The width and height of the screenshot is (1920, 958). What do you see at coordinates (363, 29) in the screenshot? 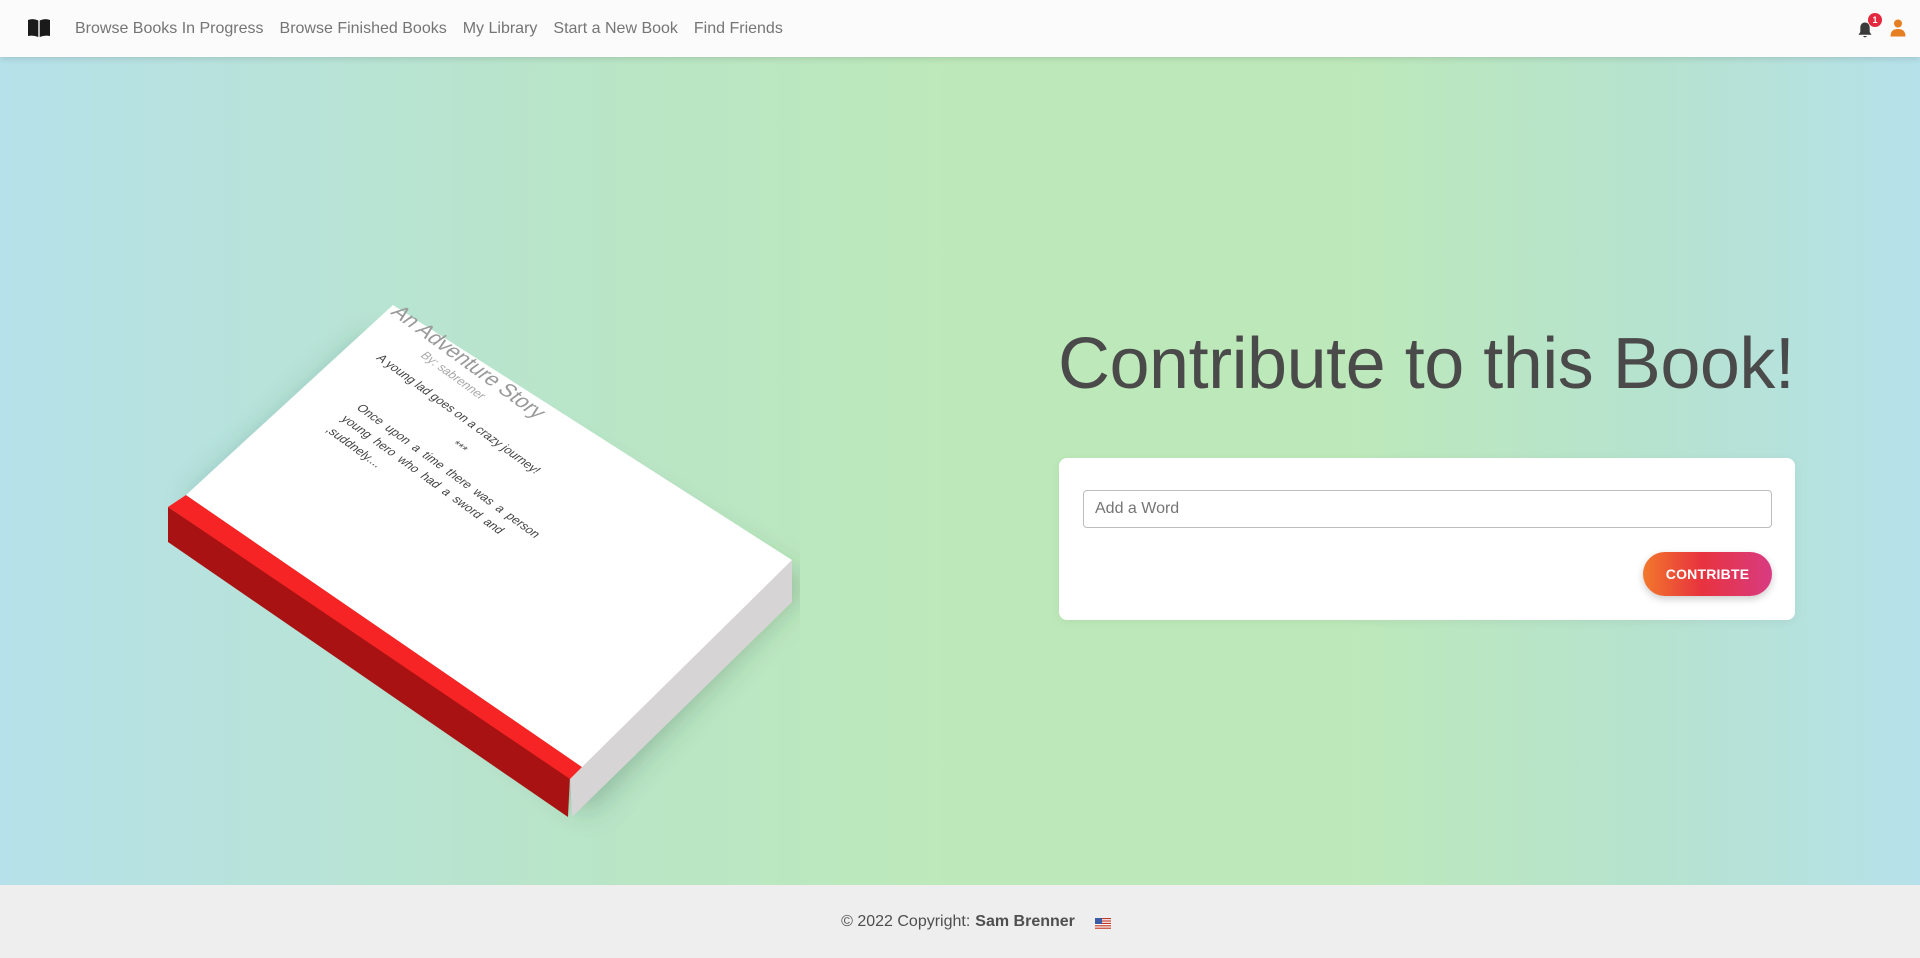
I see `nav-link-browse-finished: Browse Finished Books` at bounding box center [363, 29].